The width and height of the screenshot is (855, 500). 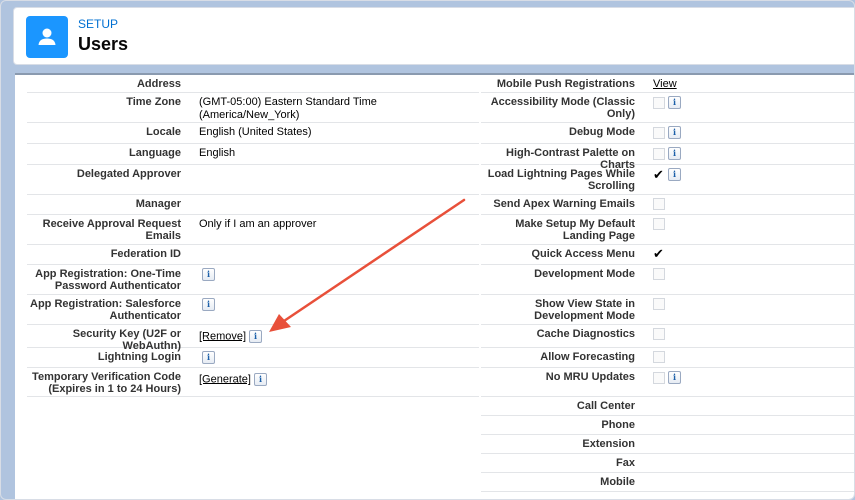 I want to click on view-state-value, so click(x=659, y=304).